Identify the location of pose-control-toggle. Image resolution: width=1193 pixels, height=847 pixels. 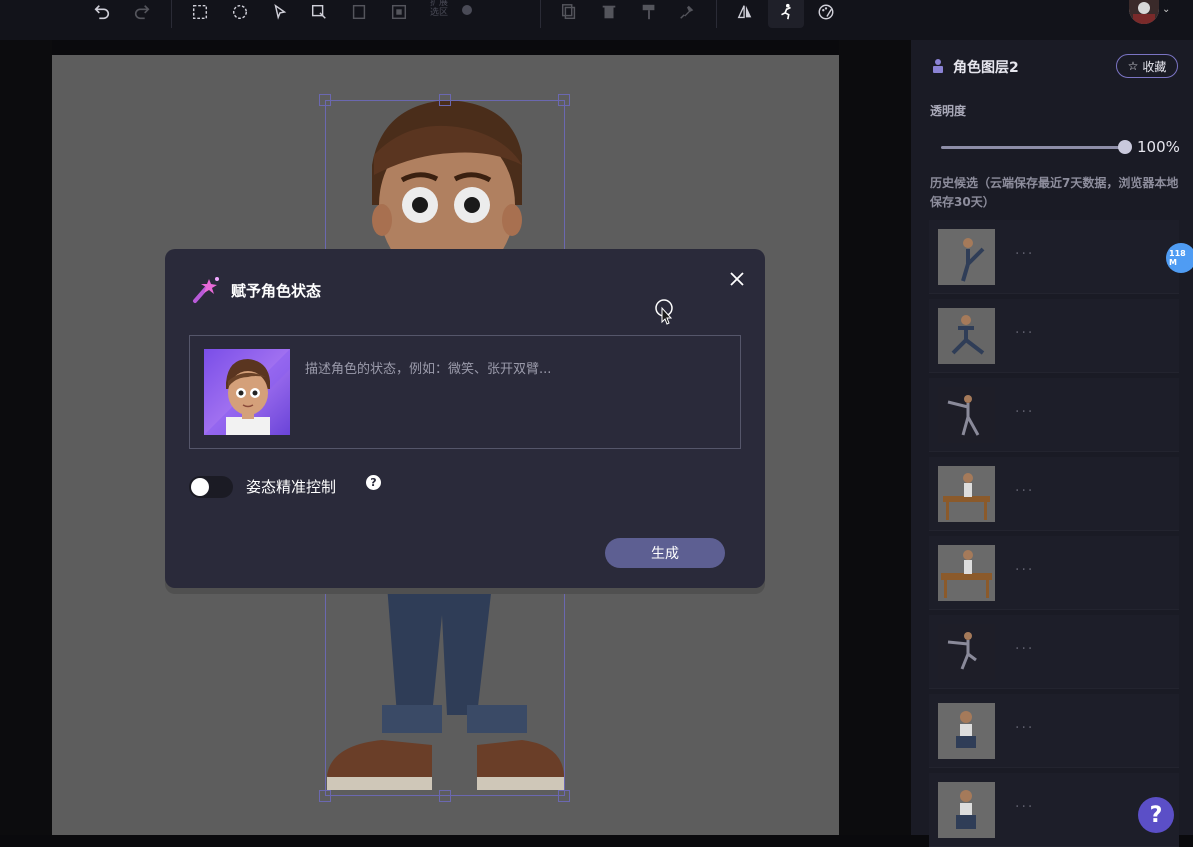
(211, 487).